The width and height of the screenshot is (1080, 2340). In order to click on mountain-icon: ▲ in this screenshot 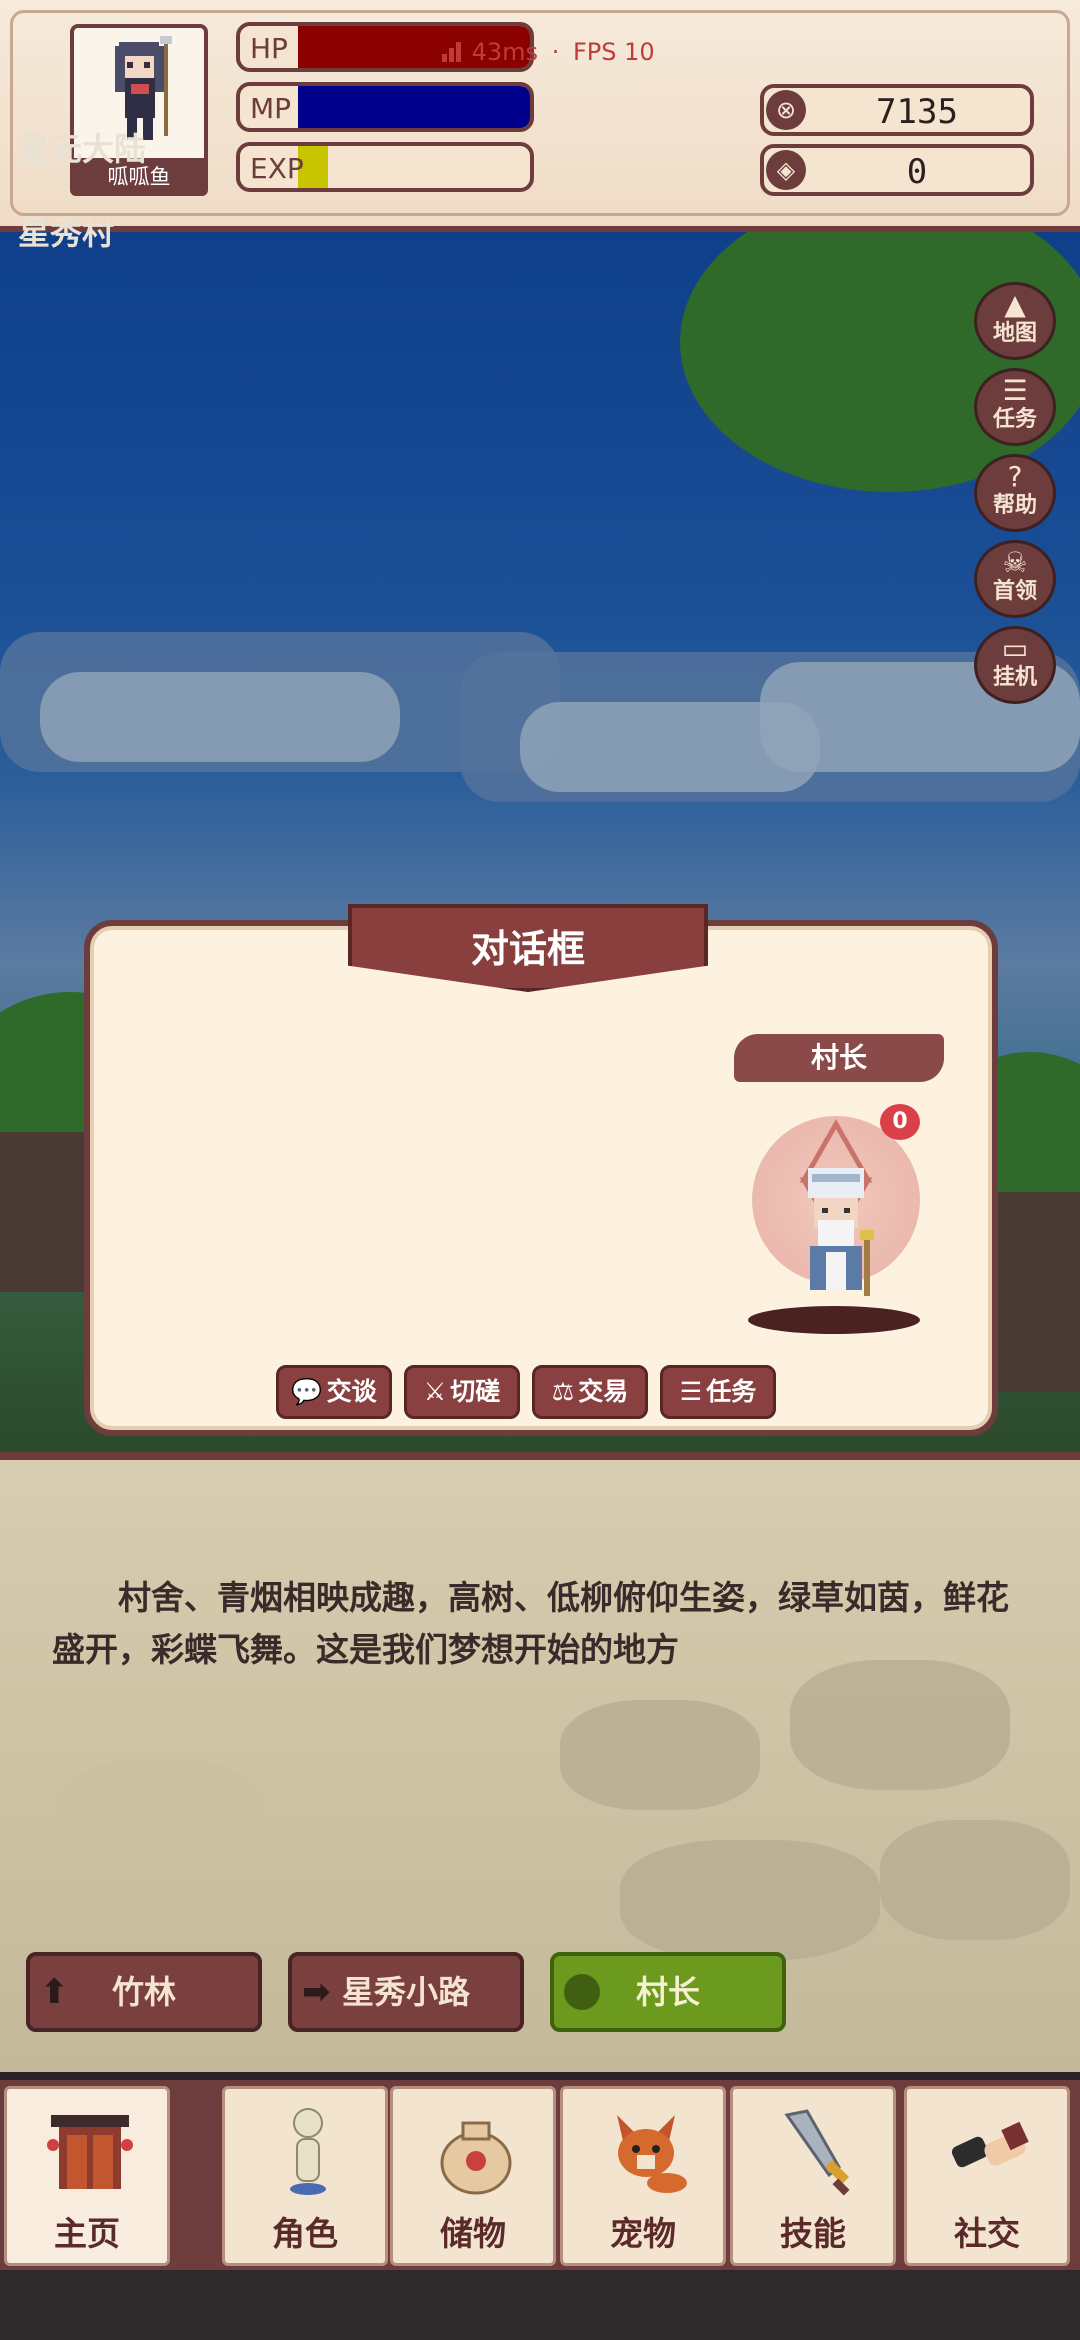, I will do `click(1015, 304)`.